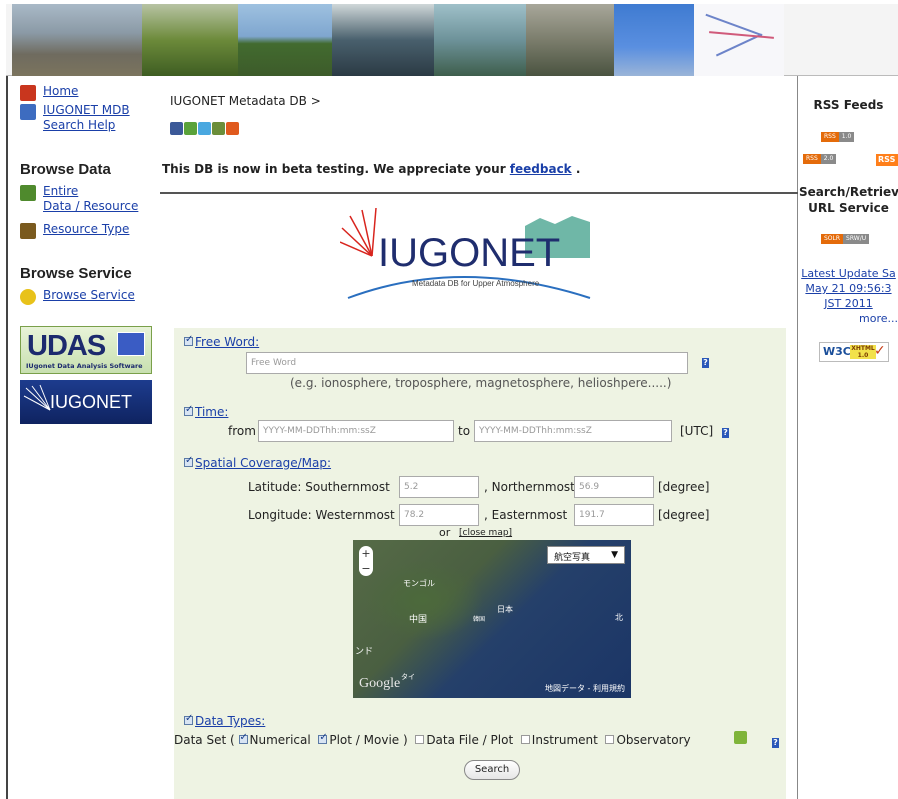 This screenshot has height=799, width=898. I want to click on rss-2-badge: RSS 2.0, so click(819, 159).